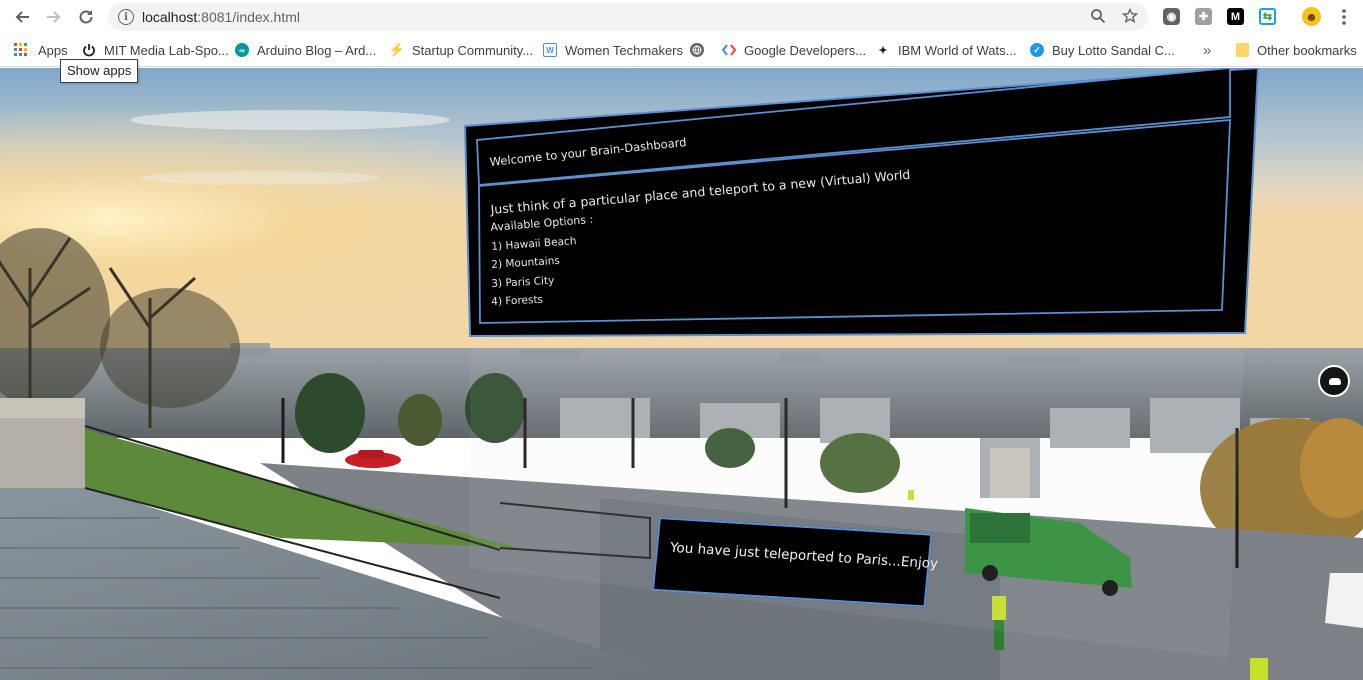 This screenshot has width=1363, height=680. I want to click on bookmark-apps: Apps, so click(41, 50).